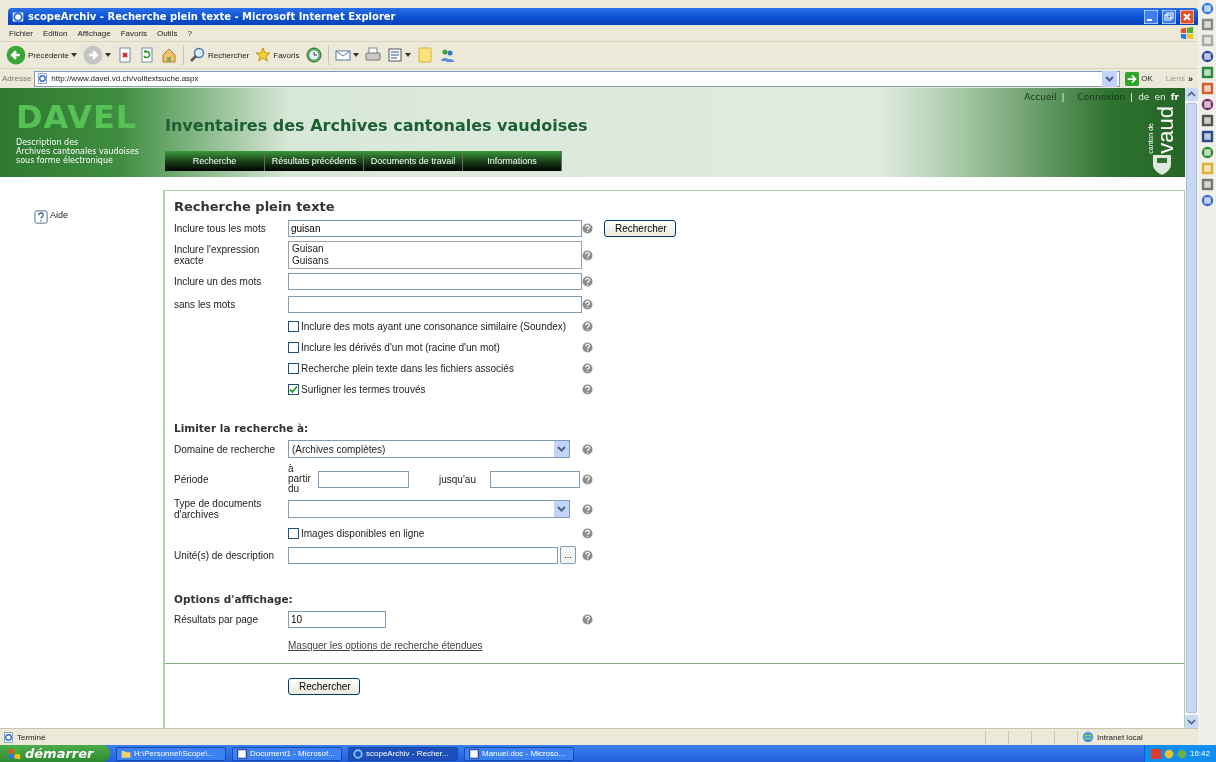 Image resolution: width=1216 pixels, height=762 pixels. What do you see at coordinates (363, 389) in the screenshot?
I see `checkbox-label: Surligner les termes trouvés` at bounding box center [363, 389].